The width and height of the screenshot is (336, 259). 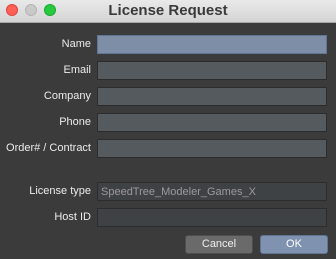 I want to click on email-field, so click(x=212, y=70).